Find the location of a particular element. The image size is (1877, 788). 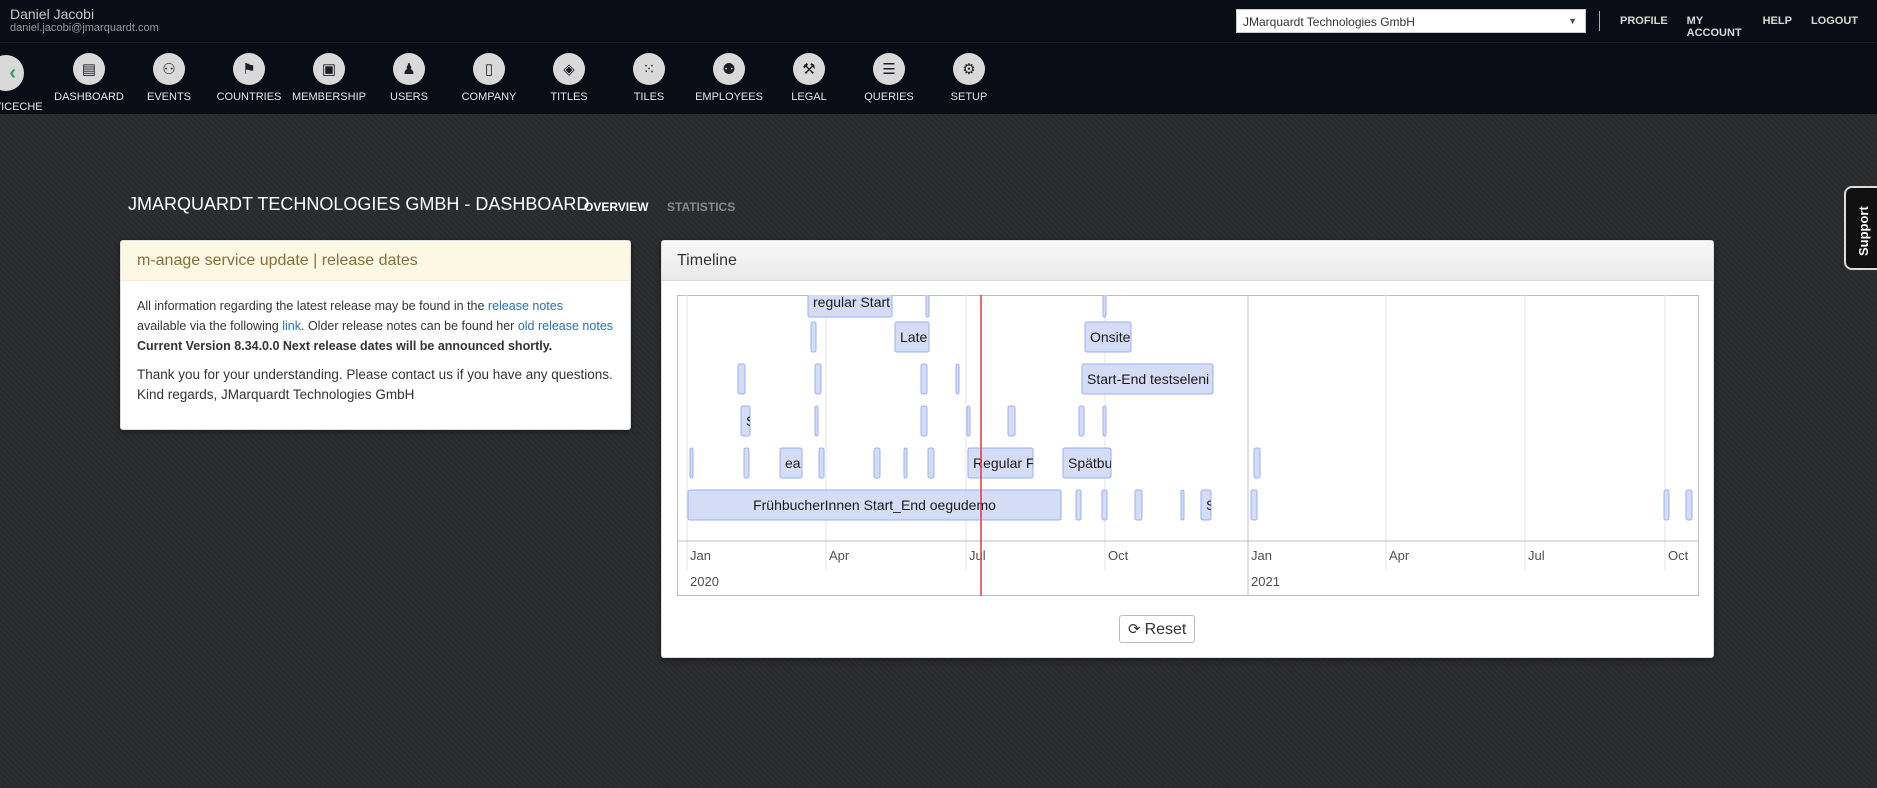

nav-item-queries: ☰ QUERIES is located at coordinates (889, 78).